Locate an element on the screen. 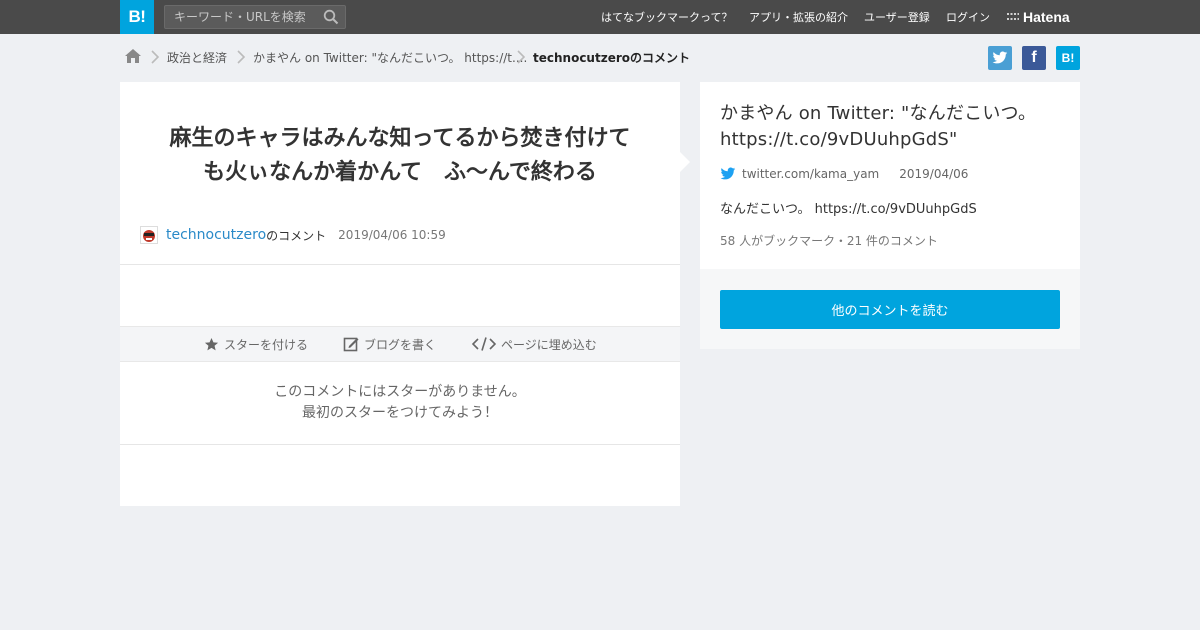 Image resolution: width=1200 pixels, height=630 pixels. hatena-bookmark-icon: B! is located at coordinates (1068, 58).